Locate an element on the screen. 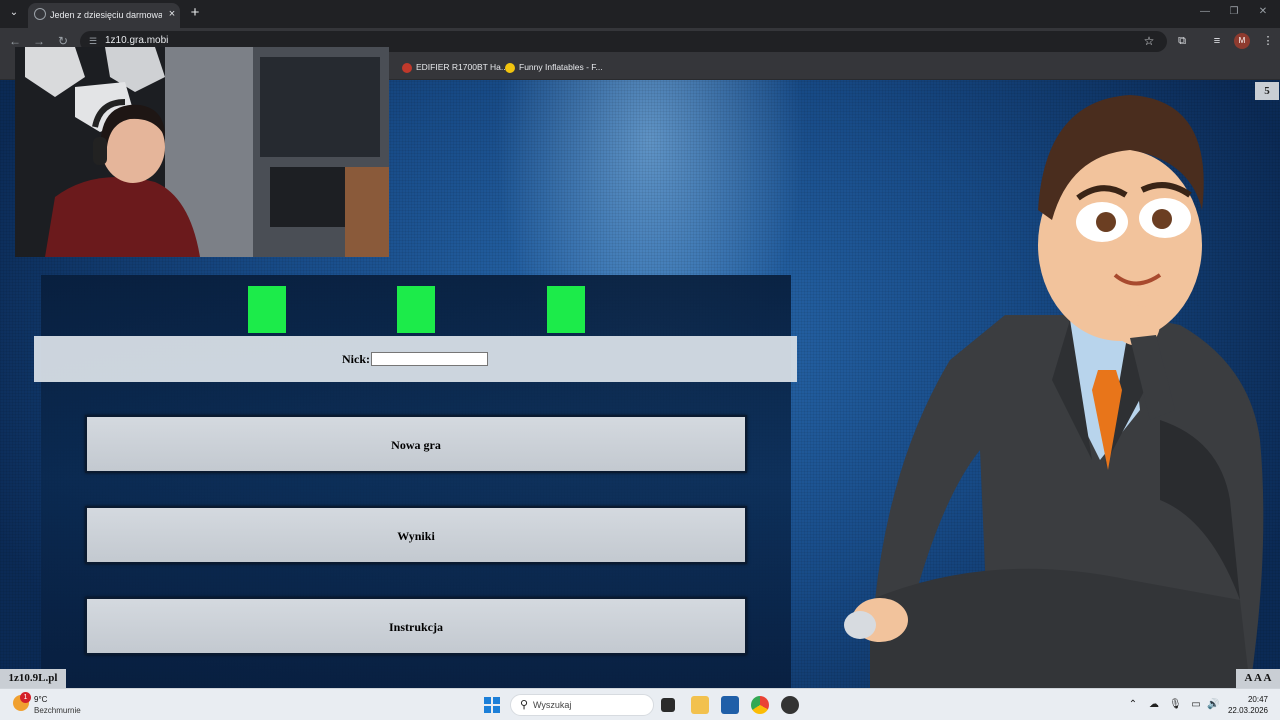 The width and height of the screenshot is (1280, 720). search-icon: ⚲ is located at coordinates (524, 705).